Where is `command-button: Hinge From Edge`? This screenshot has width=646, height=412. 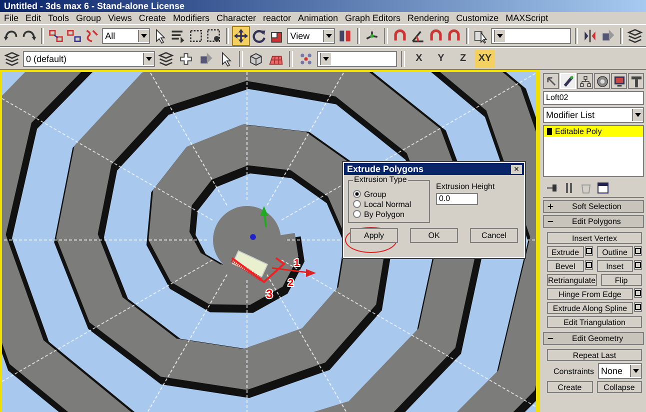
command-button: Hinge From Edge is located at coordinates (590, 294).